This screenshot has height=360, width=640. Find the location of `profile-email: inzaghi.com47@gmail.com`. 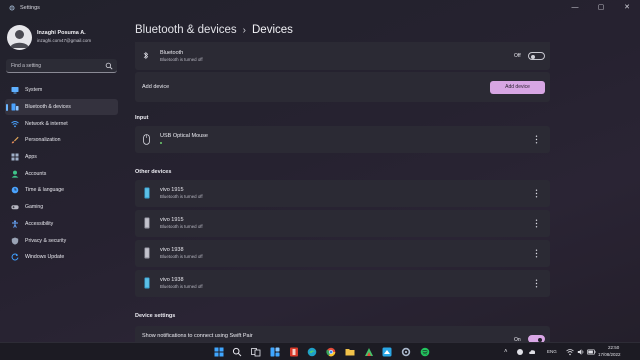

profile-email: inzaghi.com47@gmail.com is located at coordinates (64, 40).